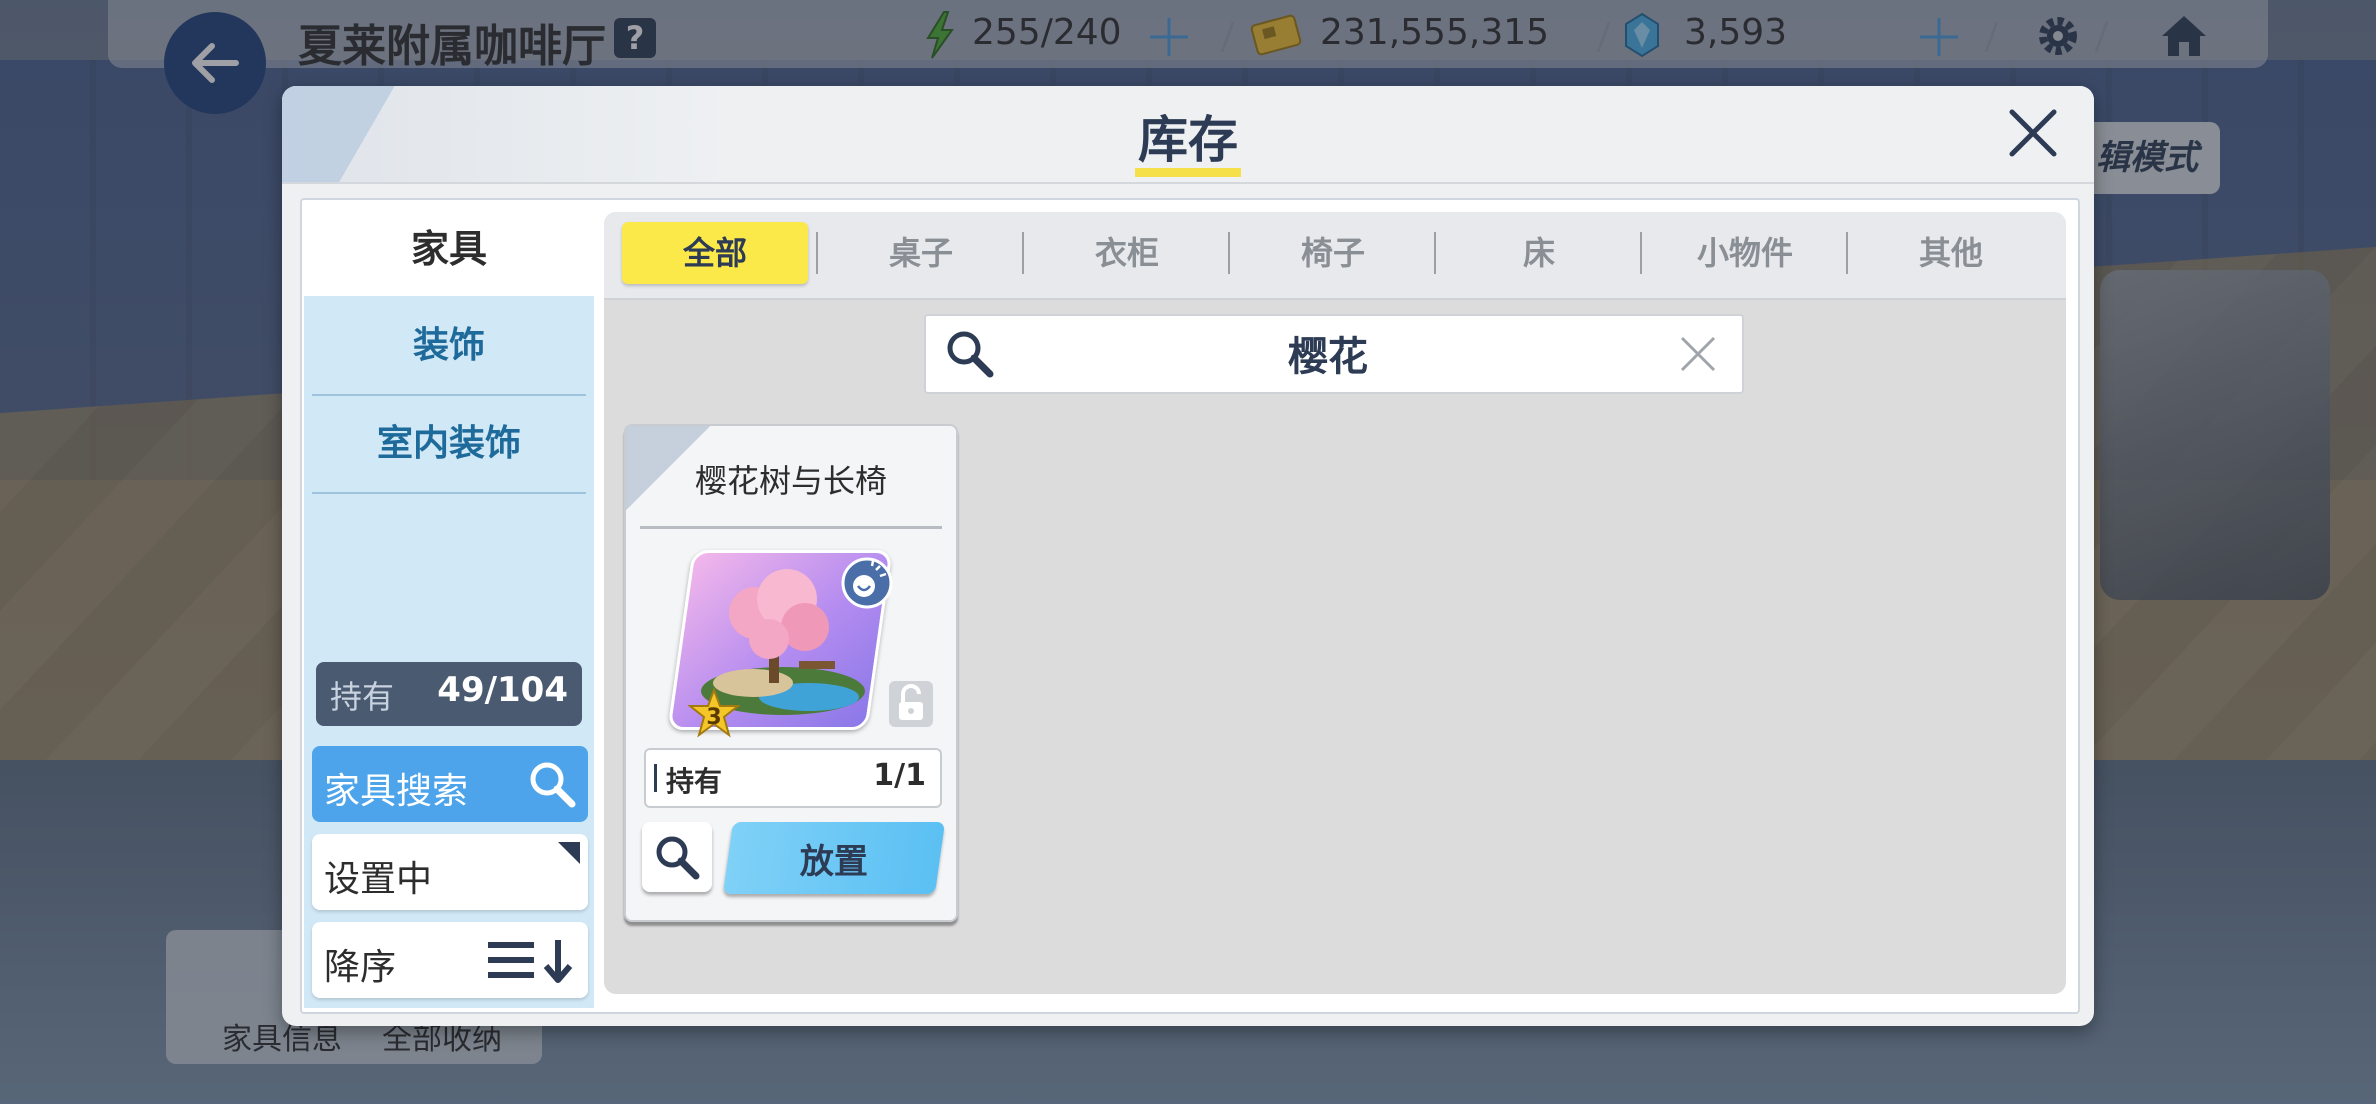  What do you see at coordinates (449, 249) in the screenshot?
I see `sidebar-tab-furniture: 家具` at bounding box center [449, 249].